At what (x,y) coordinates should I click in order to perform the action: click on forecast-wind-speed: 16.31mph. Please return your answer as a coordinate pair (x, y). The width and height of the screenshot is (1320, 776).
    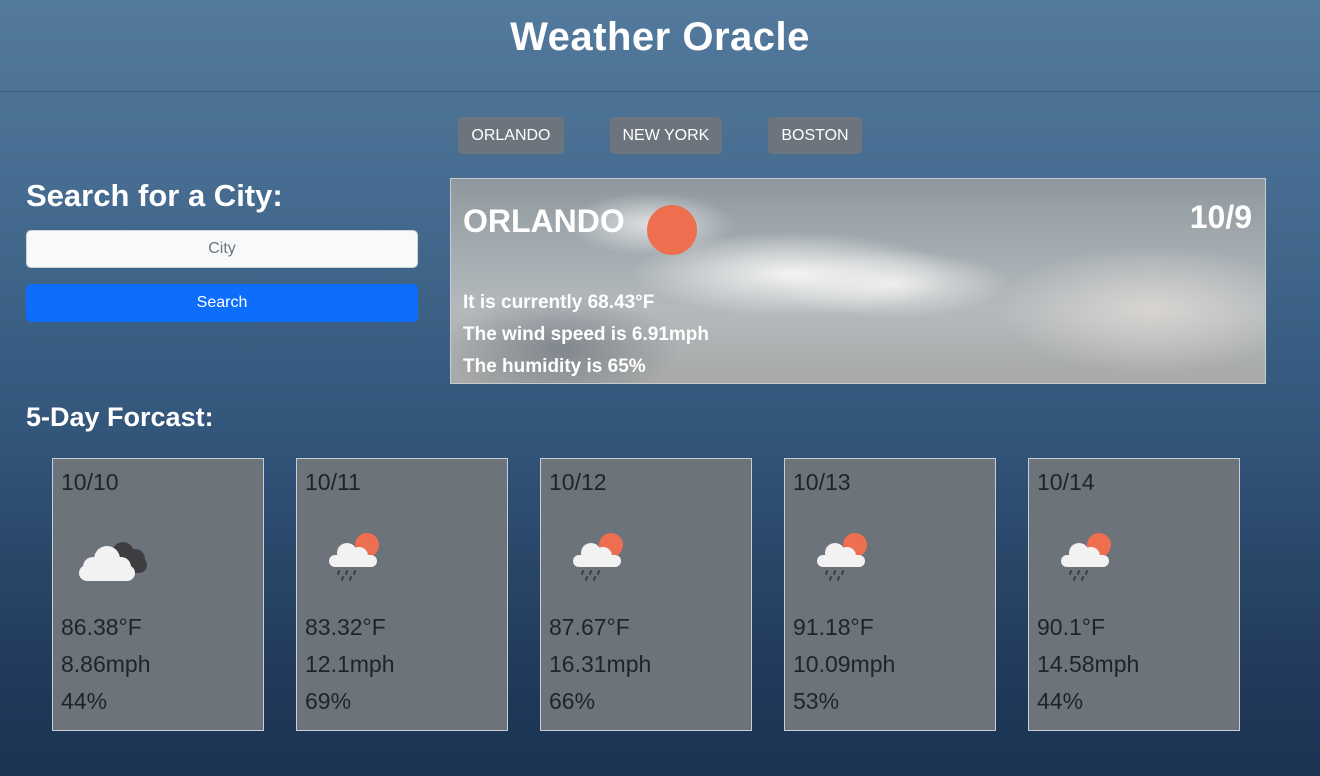
    Looking at the image, I should click on (600, 664).